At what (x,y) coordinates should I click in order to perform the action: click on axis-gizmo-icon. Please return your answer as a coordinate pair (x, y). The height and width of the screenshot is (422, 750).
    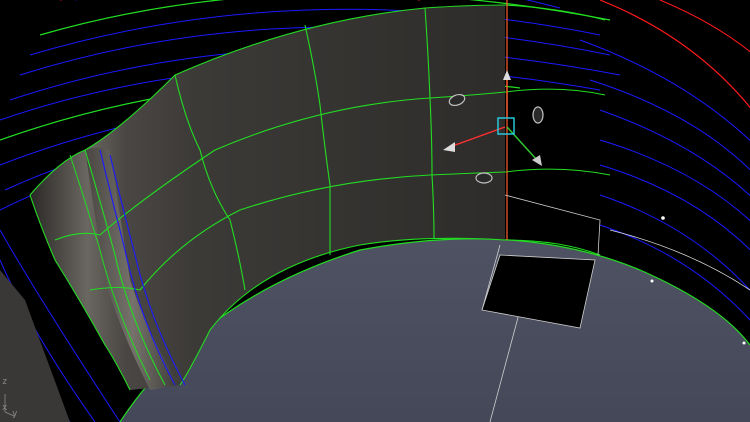
    Looking at the image, I should click on (9, 405).